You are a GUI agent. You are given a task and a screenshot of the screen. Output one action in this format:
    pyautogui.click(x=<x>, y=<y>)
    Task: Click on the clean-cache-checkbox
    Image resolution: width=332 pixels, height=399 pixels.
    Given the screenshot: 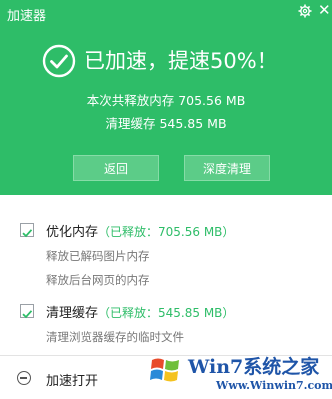 What is the action you would take?
    pyautogui.click(x=27, y=311)
    